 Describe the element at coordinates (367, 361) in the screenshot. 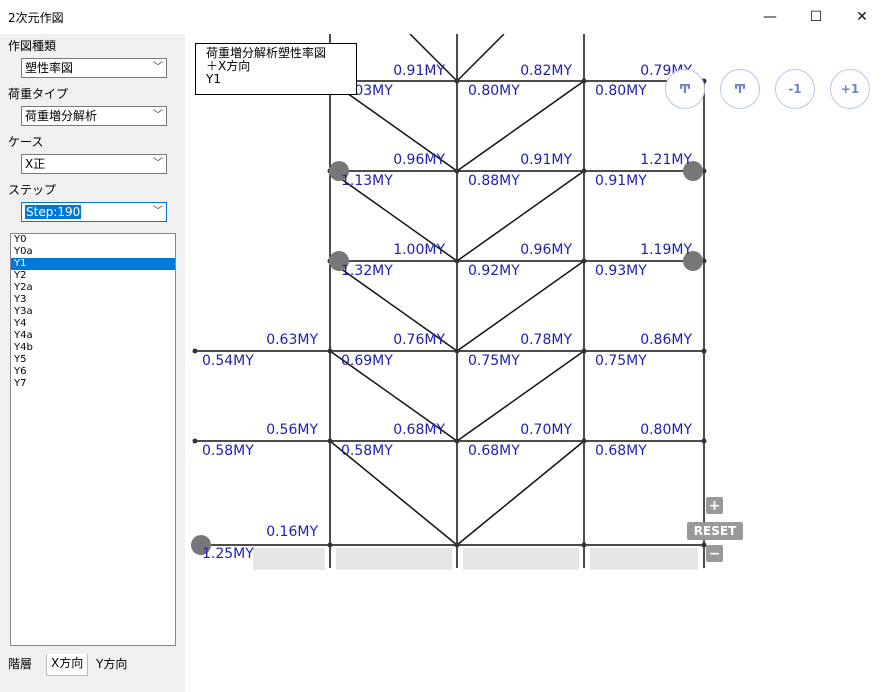

I see `value-label: 0.69MY` at that location.